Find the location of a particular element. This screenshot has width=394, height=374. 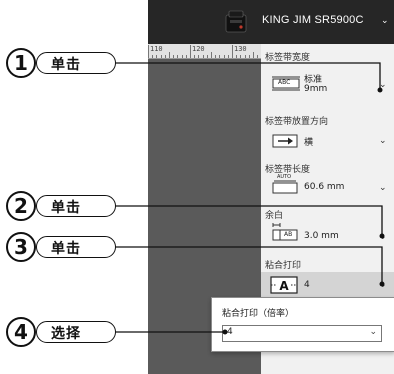

orientation-arrow-icon is located at coordinates (285, 140).